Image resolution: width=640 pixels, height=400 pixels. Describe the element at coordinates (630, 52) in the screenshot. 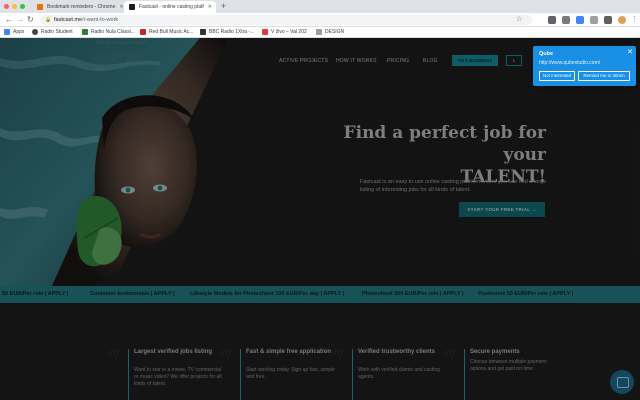

I see `notification-close-icon: ✕` at that location.